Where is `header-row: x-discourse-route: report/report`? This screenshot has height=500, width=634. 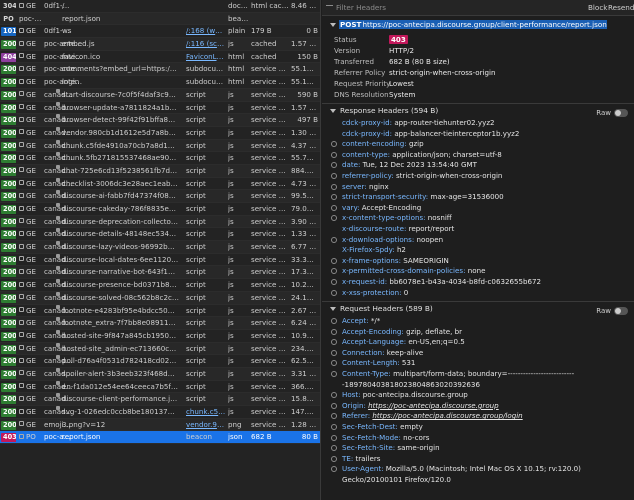
header-row: x-discourse-route: report/report is located at coordinates (478, 229).